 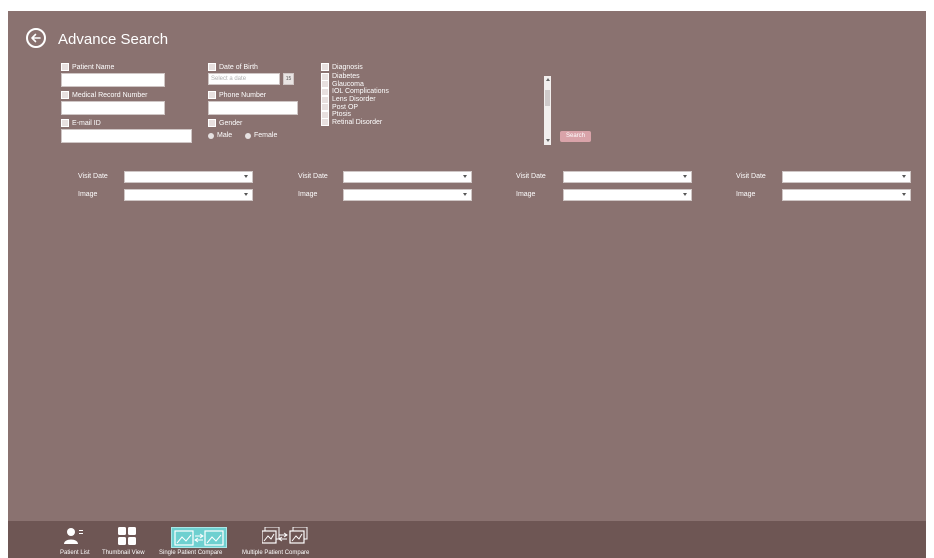 What do you see at coordinates (285, 535) in the screenshot?
I see `multiple-patient-compare-icon` at bounding box center [285, 535].